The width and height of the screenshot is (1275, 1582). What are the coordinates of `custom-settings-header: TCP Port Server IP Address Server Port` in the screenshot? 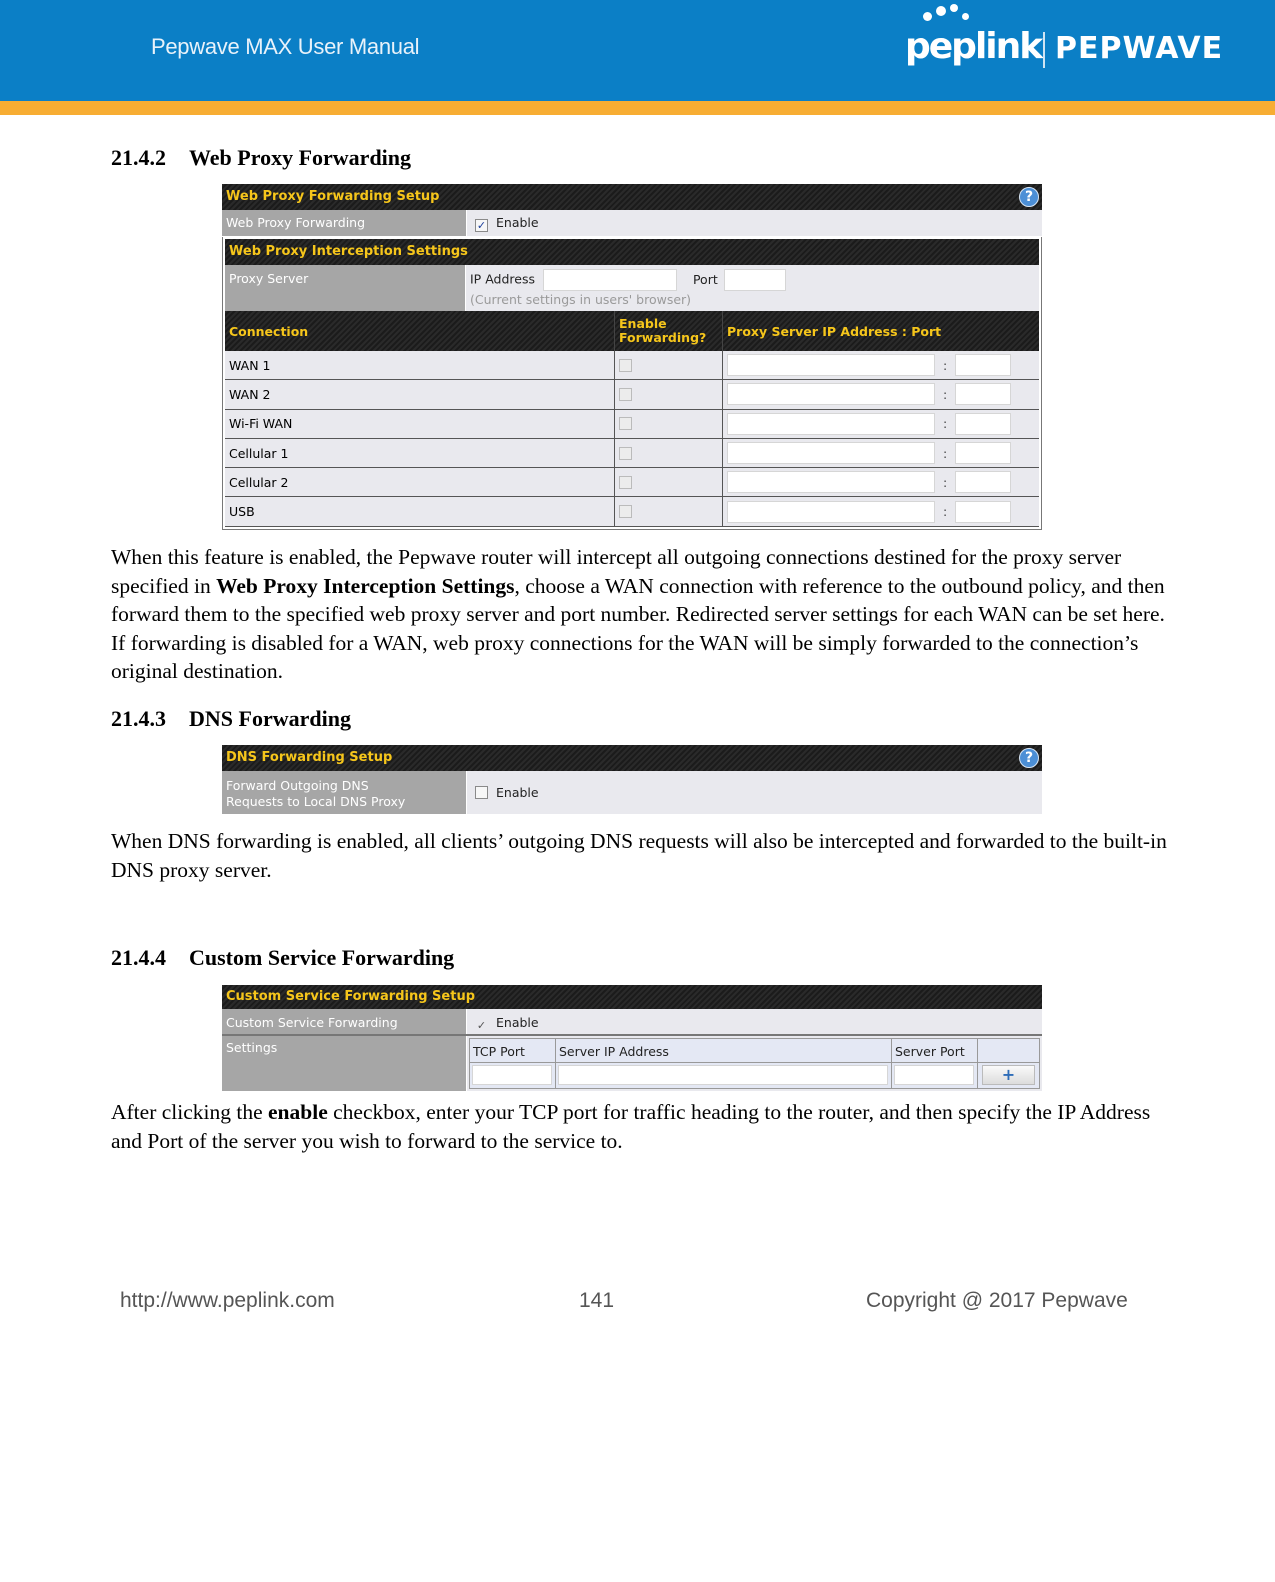 It's located at (754, 1050).